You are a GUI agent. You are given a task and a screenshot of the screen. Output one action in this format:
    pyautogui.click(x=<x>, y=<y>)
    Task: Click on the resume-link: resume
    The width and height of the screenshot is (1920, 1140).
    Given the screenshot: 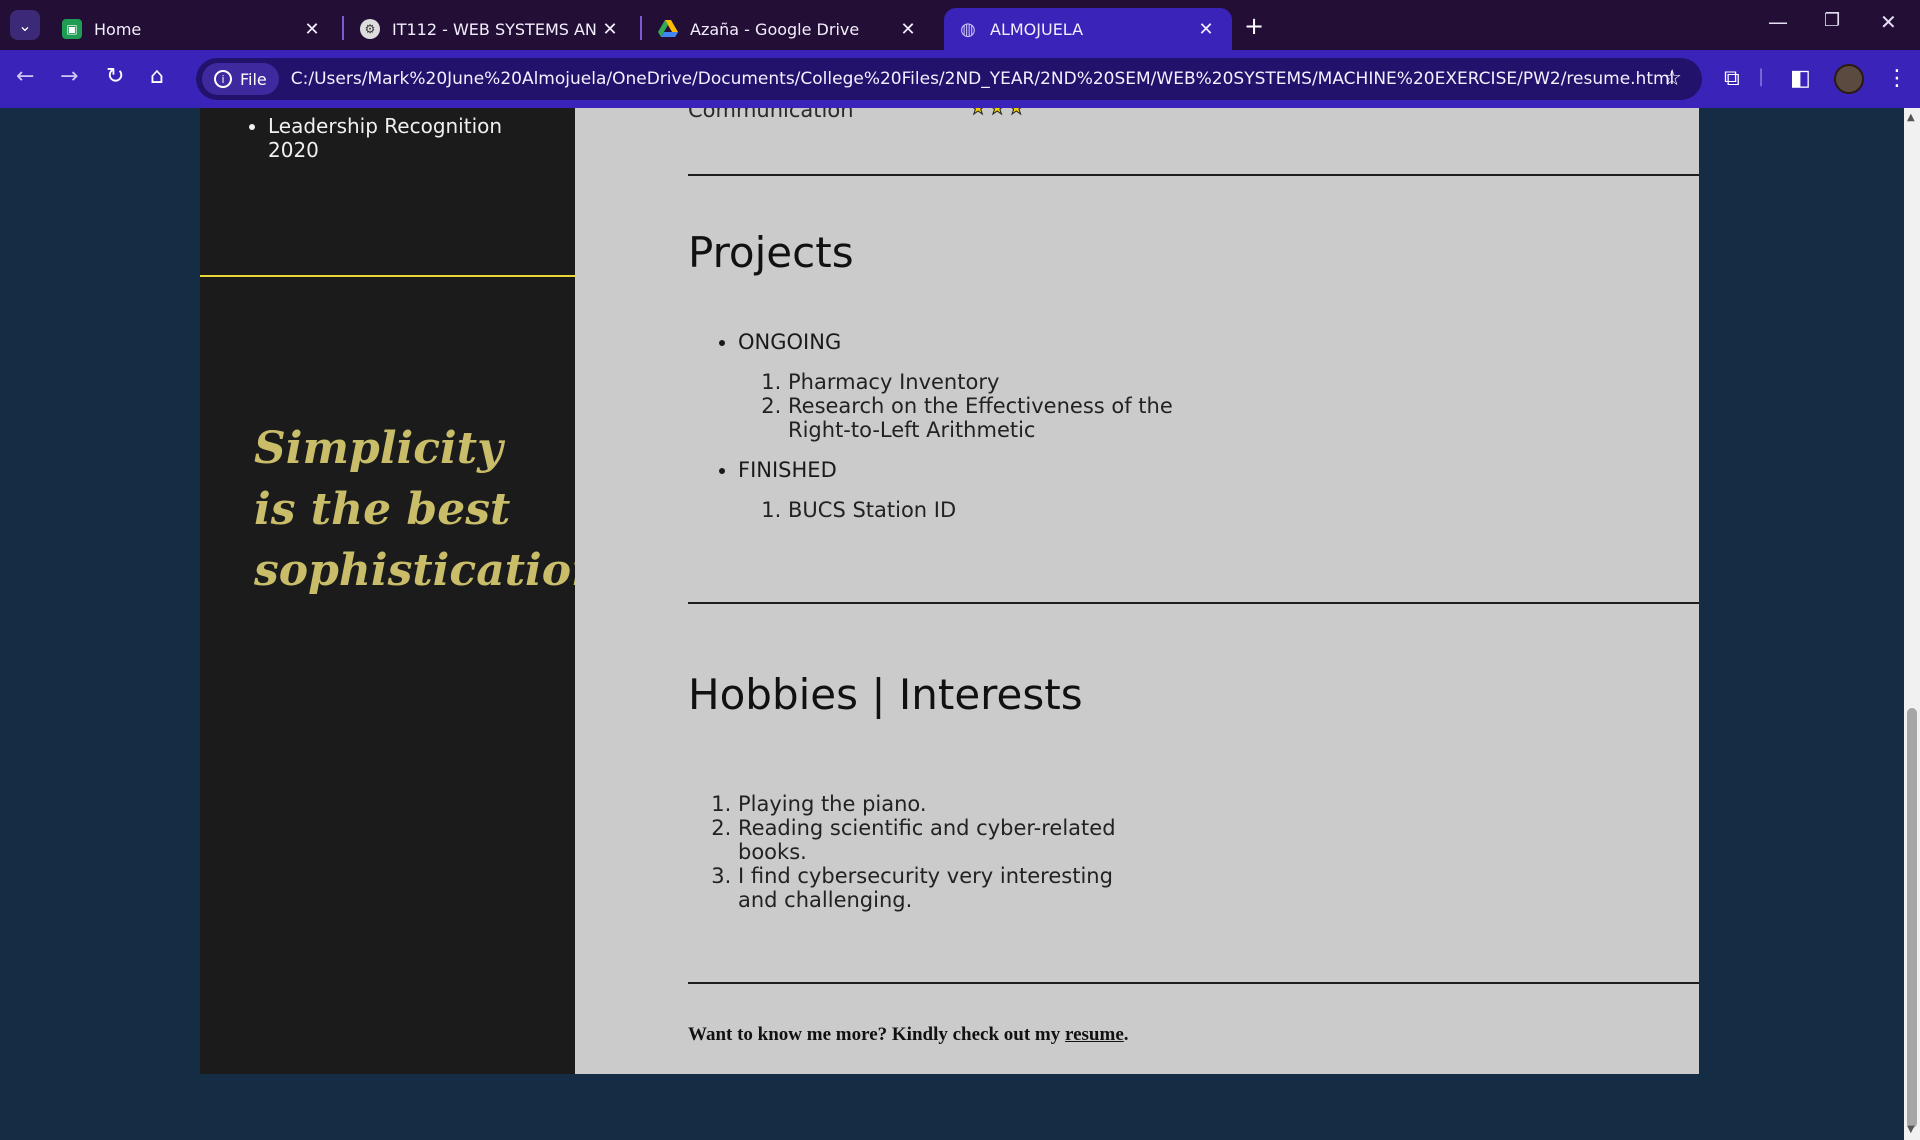 What is the action you would take?
    pyautogui.click(x=1094, y=1034)
    